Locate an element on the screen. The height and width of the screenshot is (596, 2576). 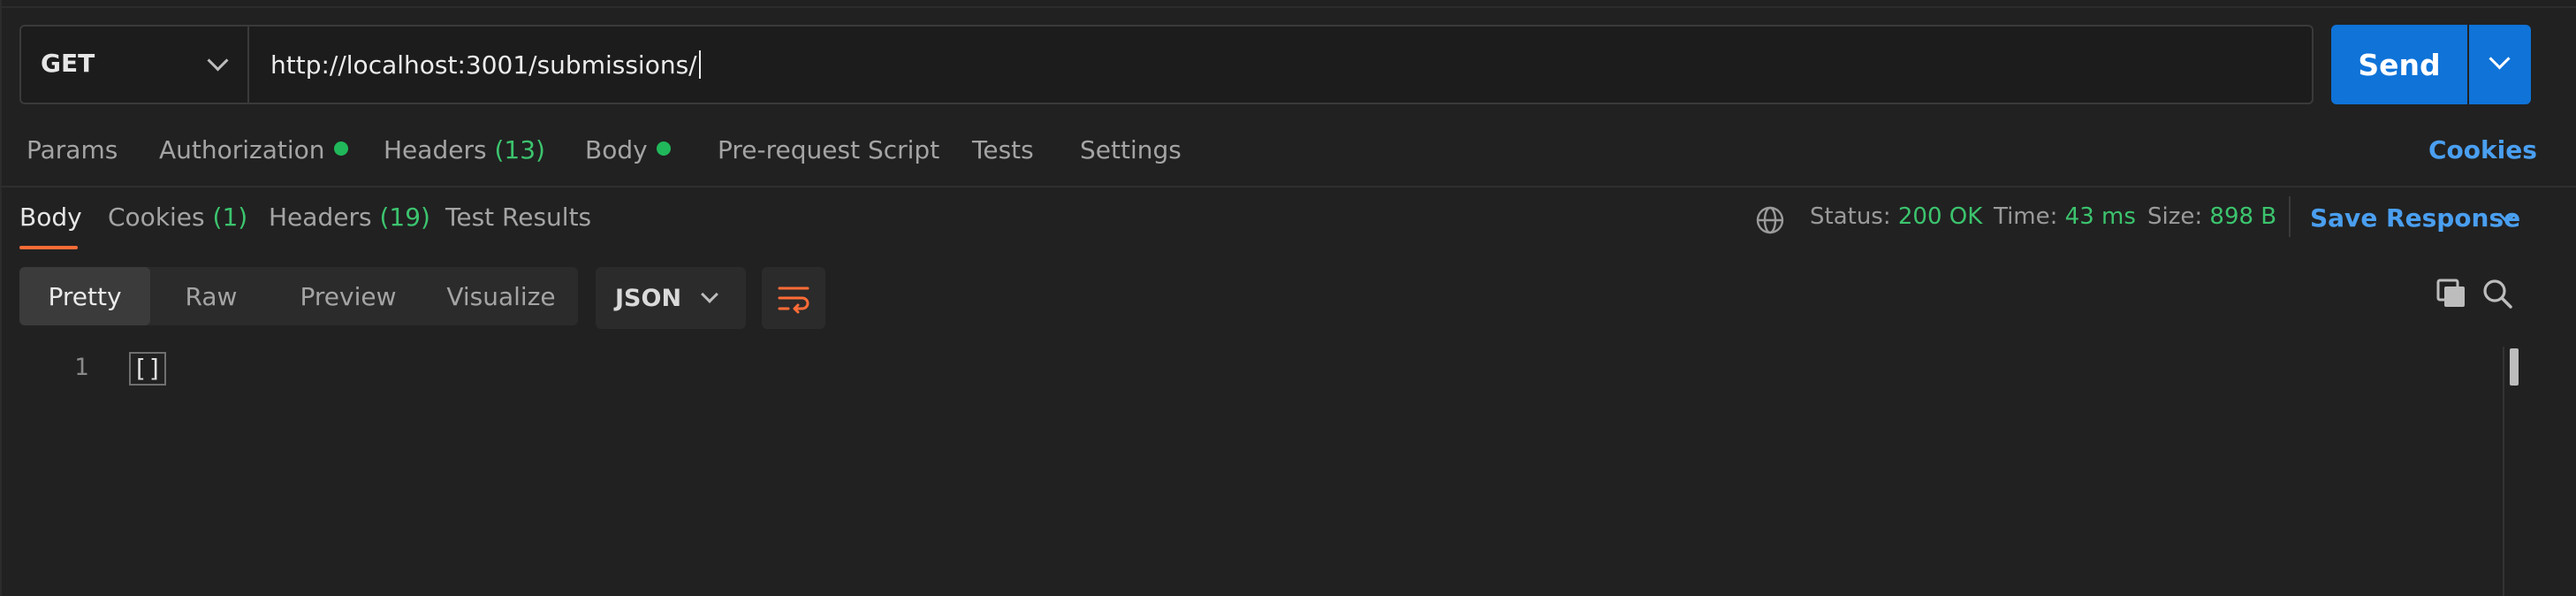
method-label: GET is located at coordinates (68, 63).